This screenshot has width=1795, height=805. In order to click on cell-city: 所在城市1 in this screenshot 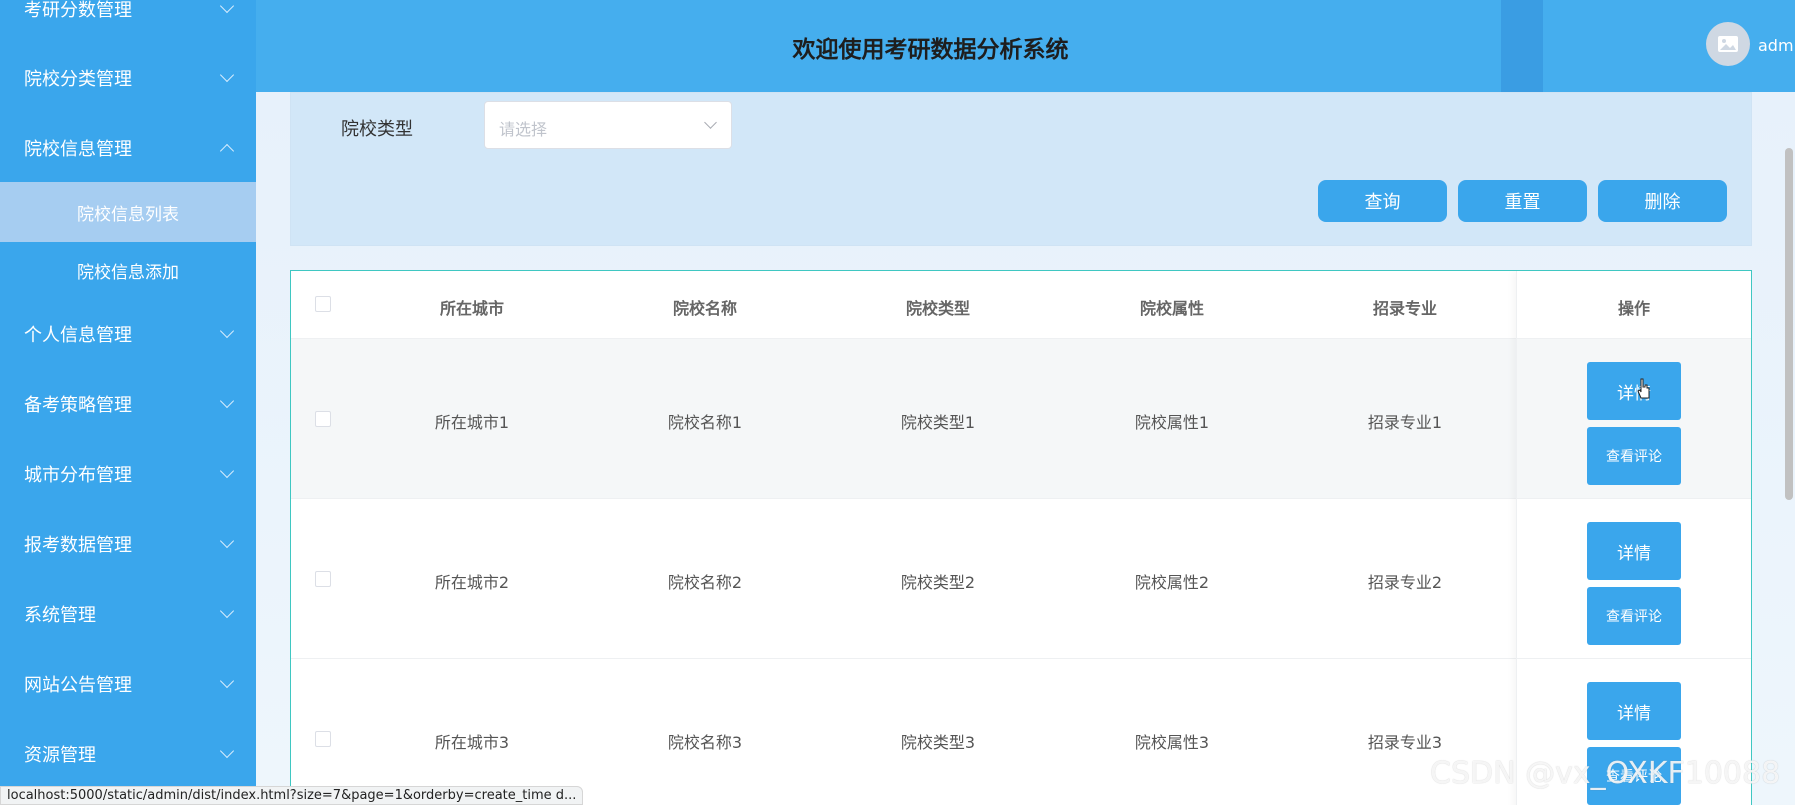, I will do `click(472, 422)`.